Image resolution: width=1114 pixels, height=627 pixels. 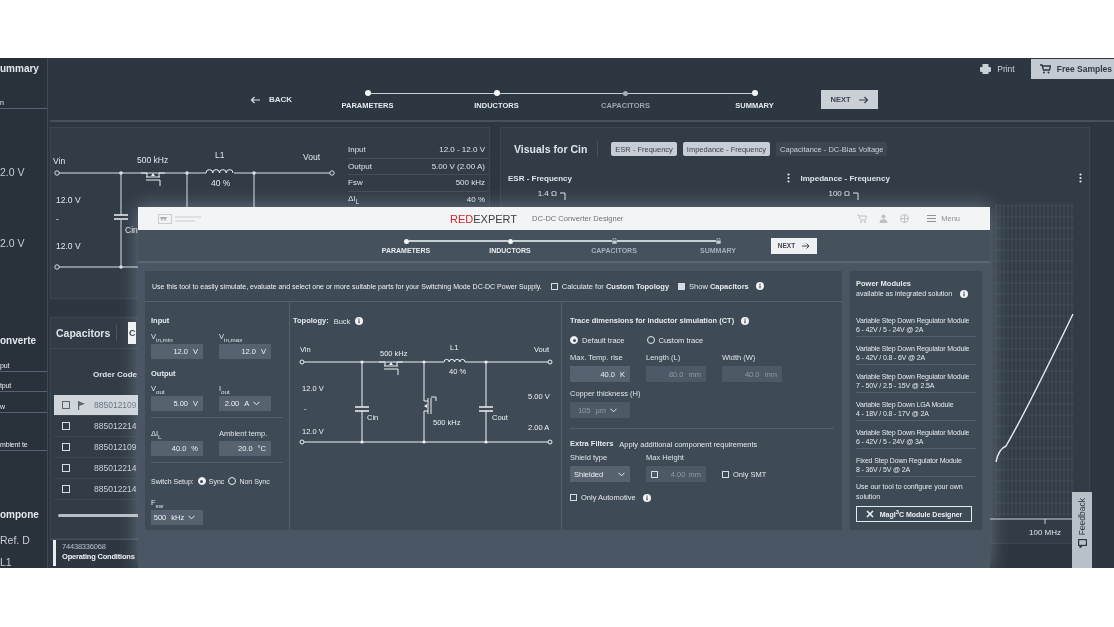 What do you see at coordinates (66, 405) in the screenshot?
I see `checkbox` at bounding box center [66, 405].